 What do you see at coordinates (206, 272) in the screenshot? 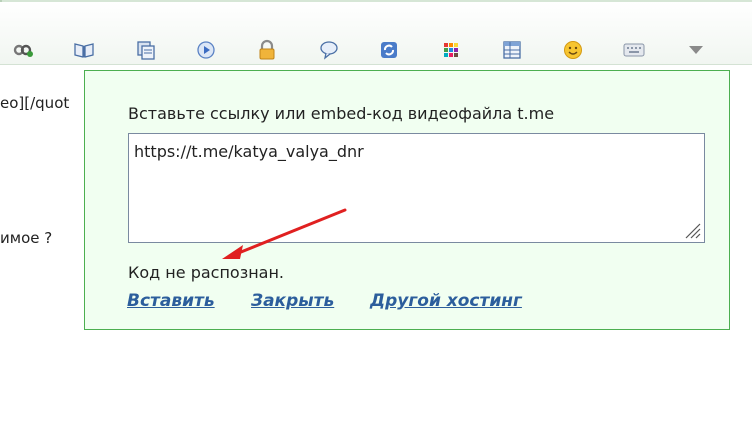
I see `status-message: Код не распознан.` at bounding box center [206, 272].